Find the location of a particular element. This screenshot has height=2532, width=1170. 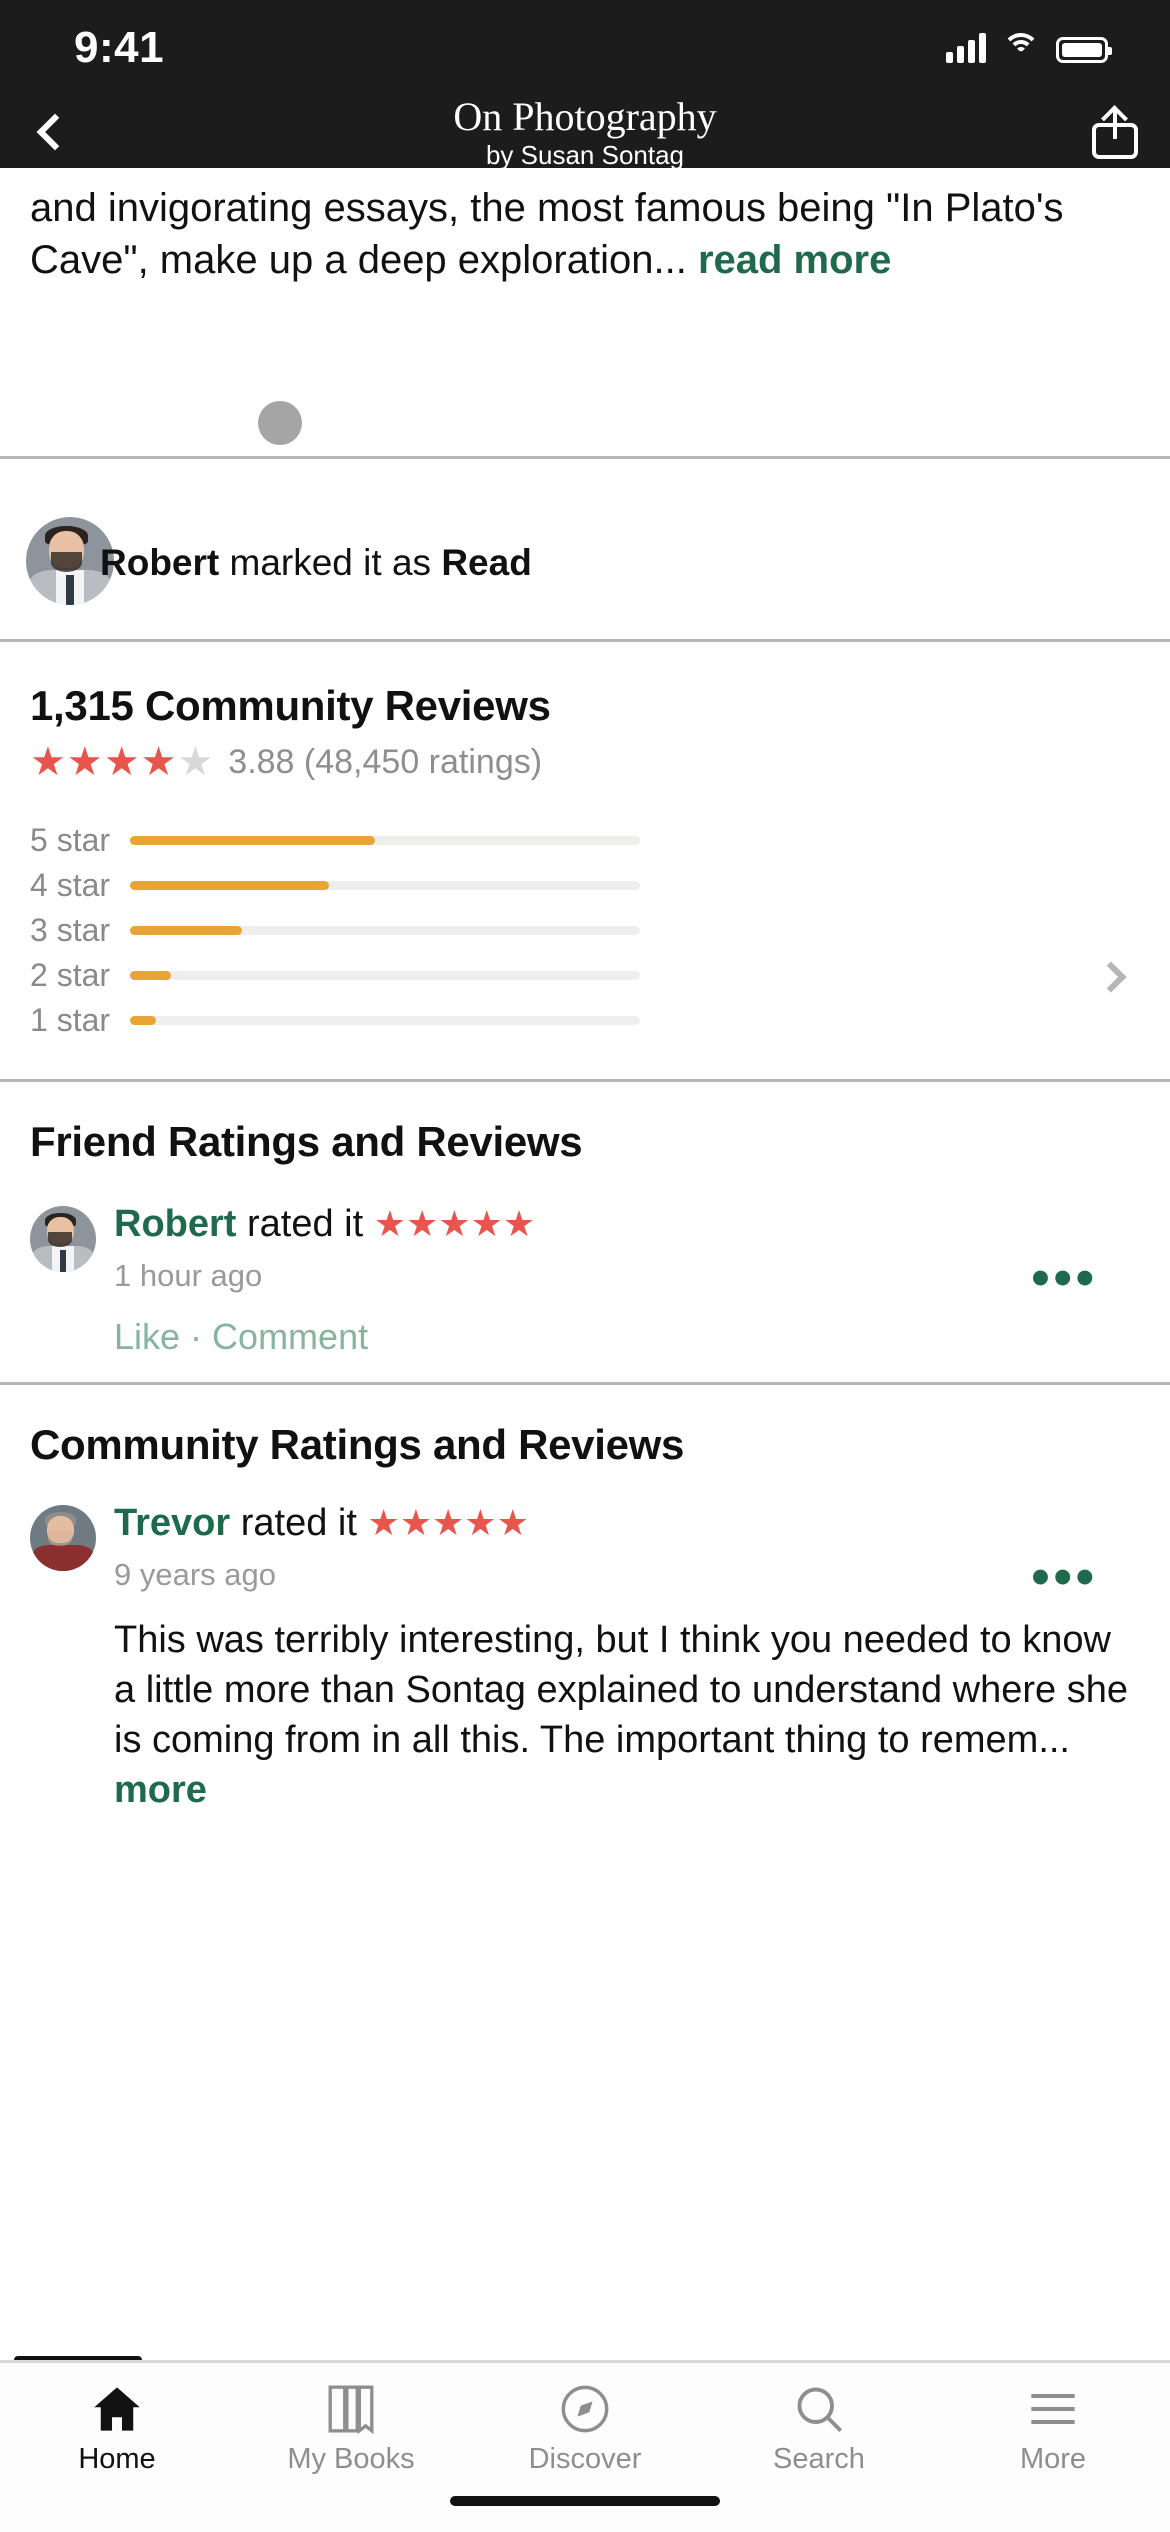

community-ratings-heading: Community Ratings and Reviews is located at coordinates (357, 1444).